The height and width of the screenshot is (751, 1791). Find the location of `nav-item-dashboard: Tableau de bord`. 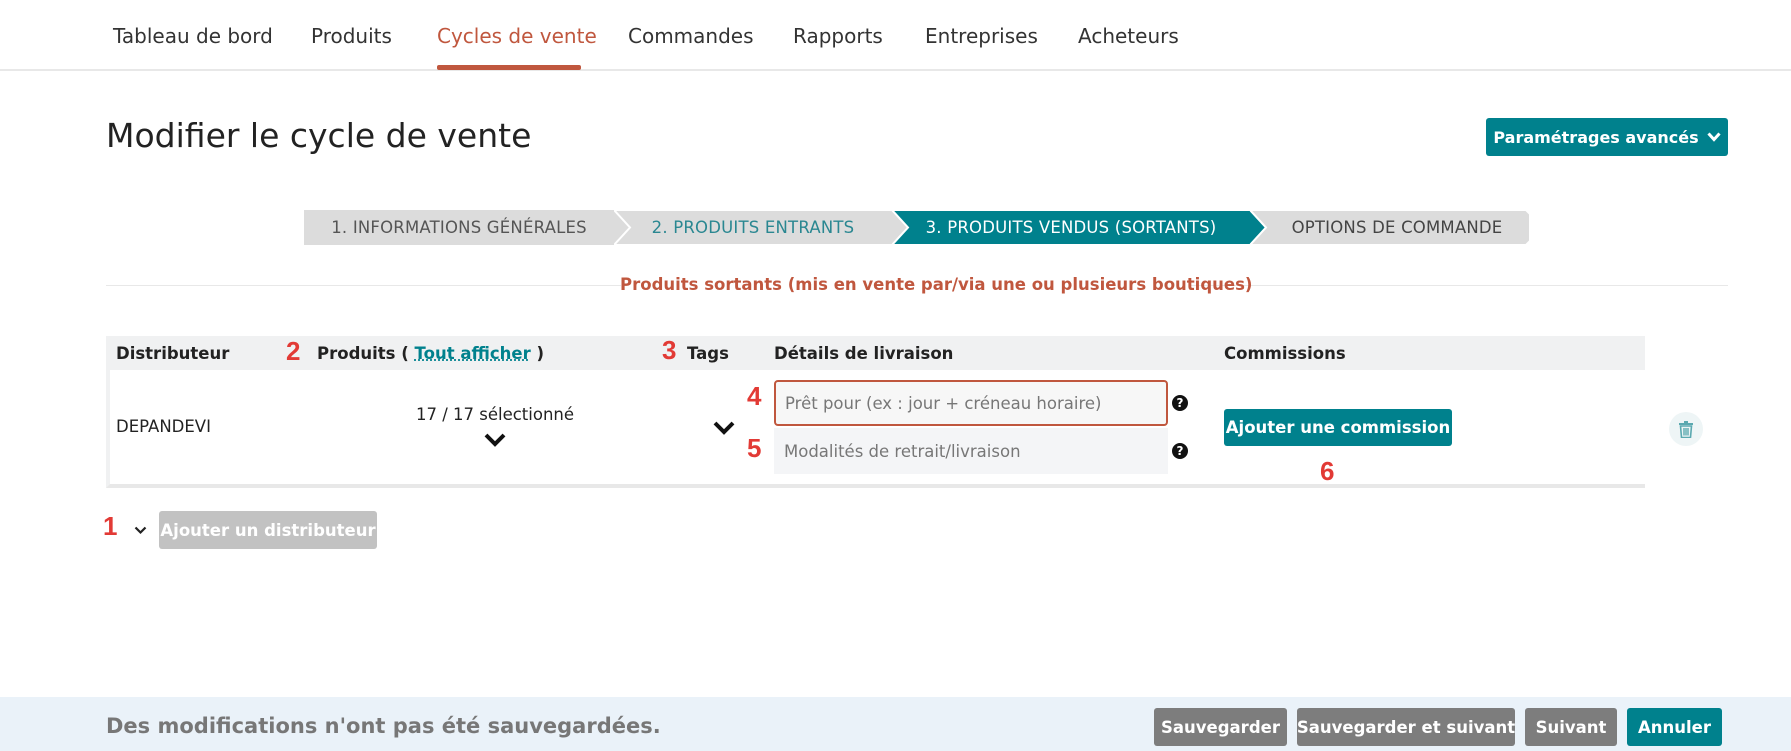

nav-item-dashboard: Tableau de bord is located at coordinates (193, 36).